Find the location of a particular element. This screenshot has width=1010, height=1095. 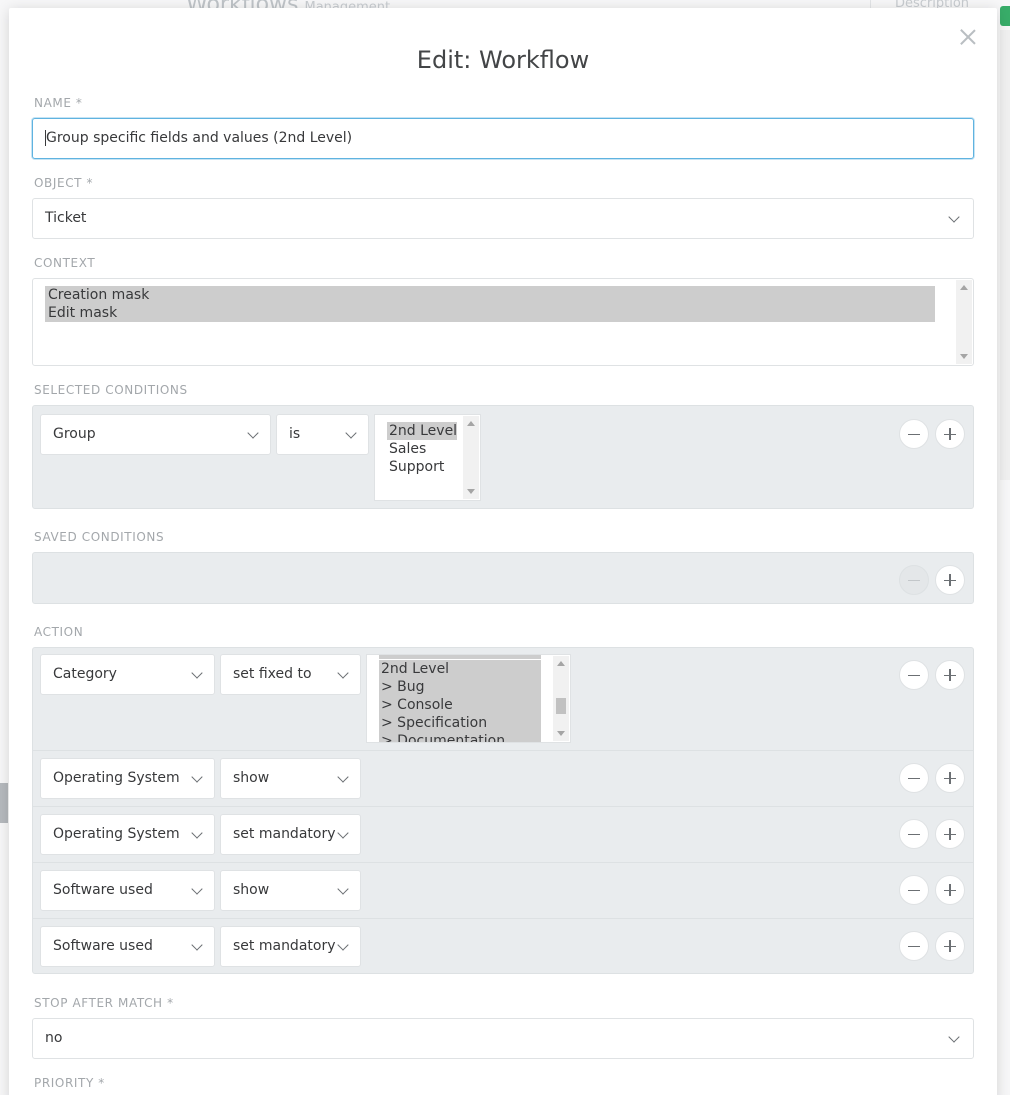

selected-conditions-panel: Group is 2nd Level Sales Support is located at coordinates (503, 457).